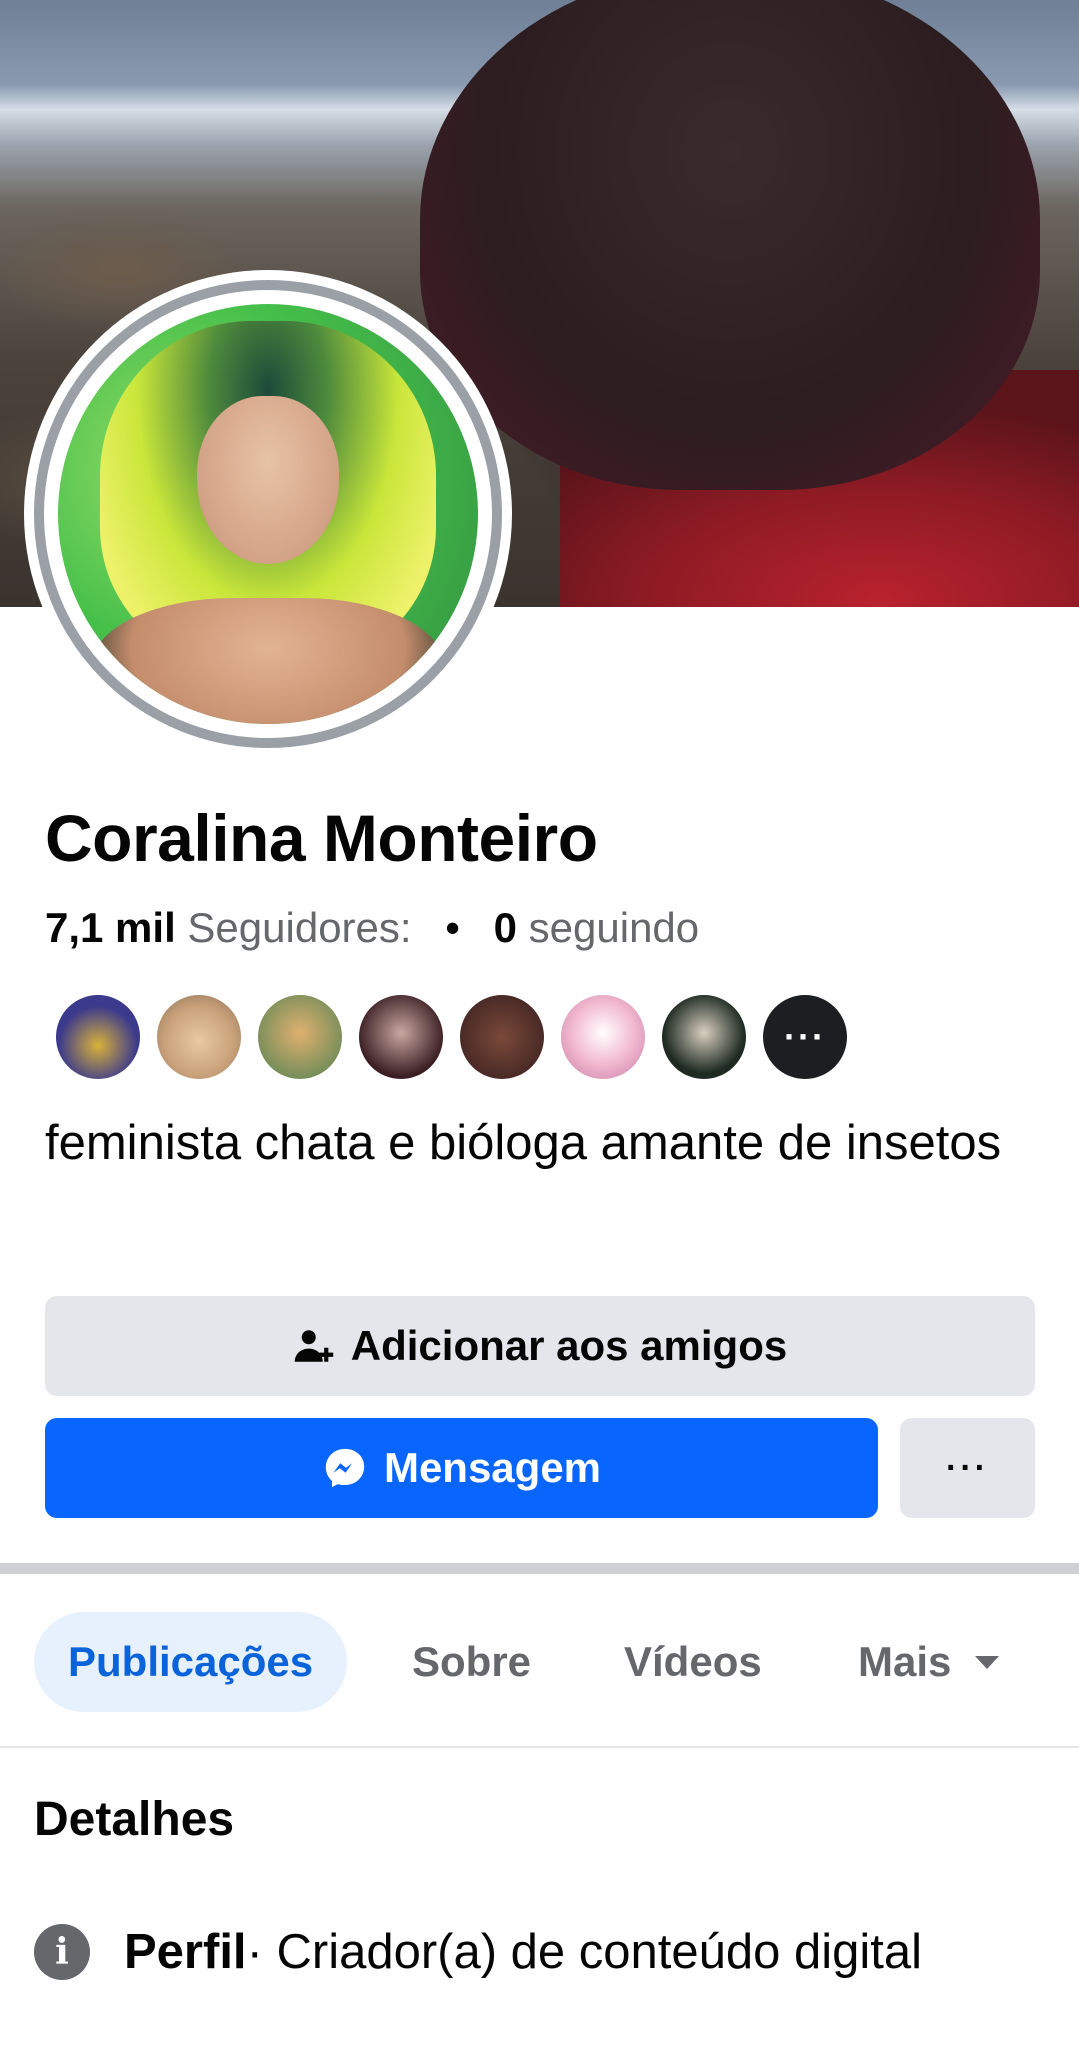 This screenshot has height=2049, width=1079. Describe the element at coordinates (614, 927) in the screenshot. I see `following-label: seguindo` at that location.